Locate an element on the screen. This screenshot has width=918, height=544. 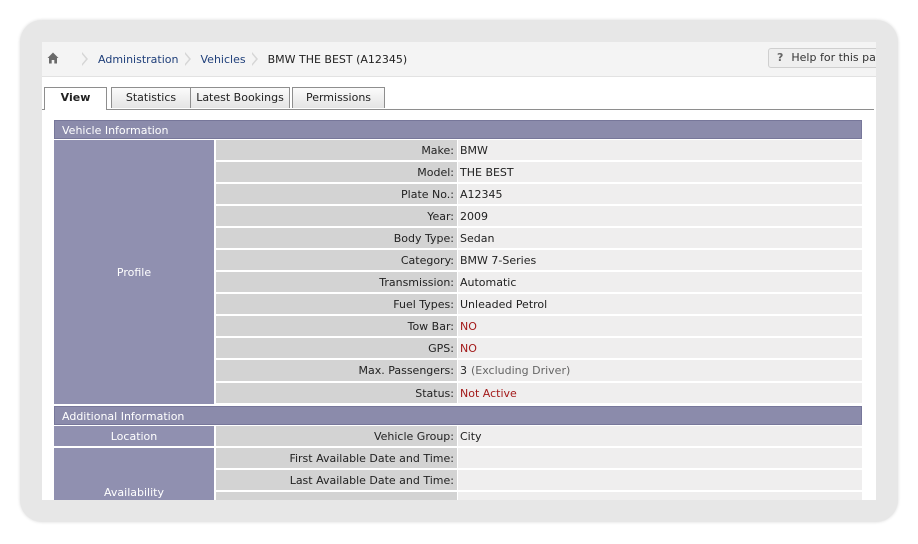
field-value-transmission: Automatic is located at coordinates (660, 282).